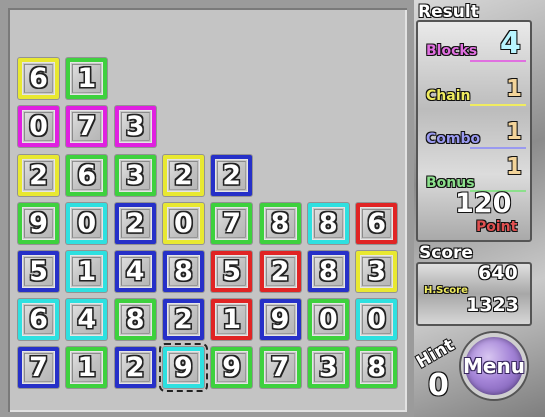 This screenshot has width=545, height=417. What do you see at coordinates (510, 43) in the screenshot?
I see `blocks-value: 4` at bounding box center [510, 43].